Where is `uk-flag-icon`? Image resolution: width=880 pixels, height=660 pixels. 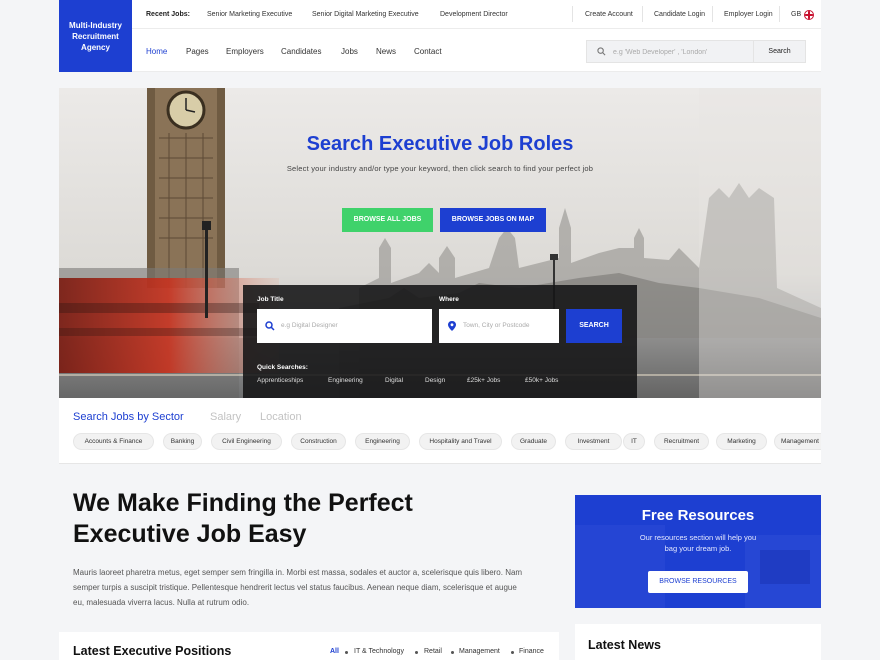 uk-flag-icon is located at coordinates (809, 15).